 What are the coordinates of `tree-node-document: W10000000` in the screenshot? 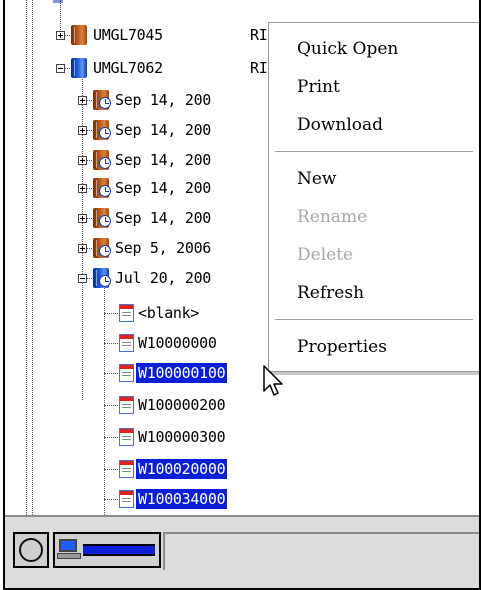 It's located at (169, 343).